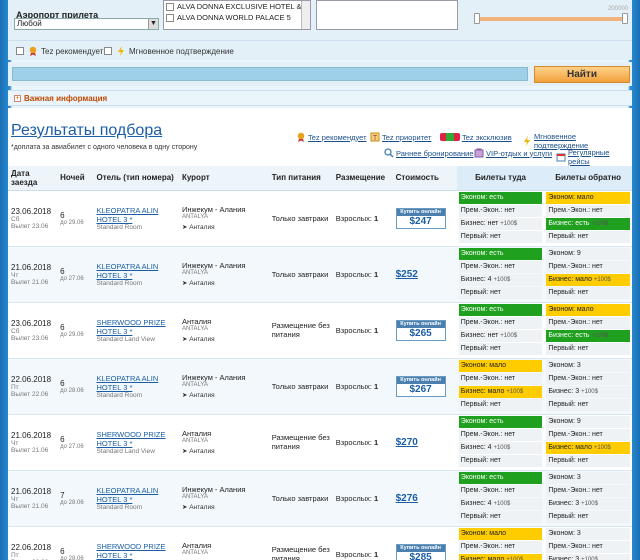 Image resolution: width=640 pixels, height=560 pixels. What do you see at coordinates (30, 338) in the screenshot?
I see `departure-date: Вылет 23.06` at bounding box center [30, 338].